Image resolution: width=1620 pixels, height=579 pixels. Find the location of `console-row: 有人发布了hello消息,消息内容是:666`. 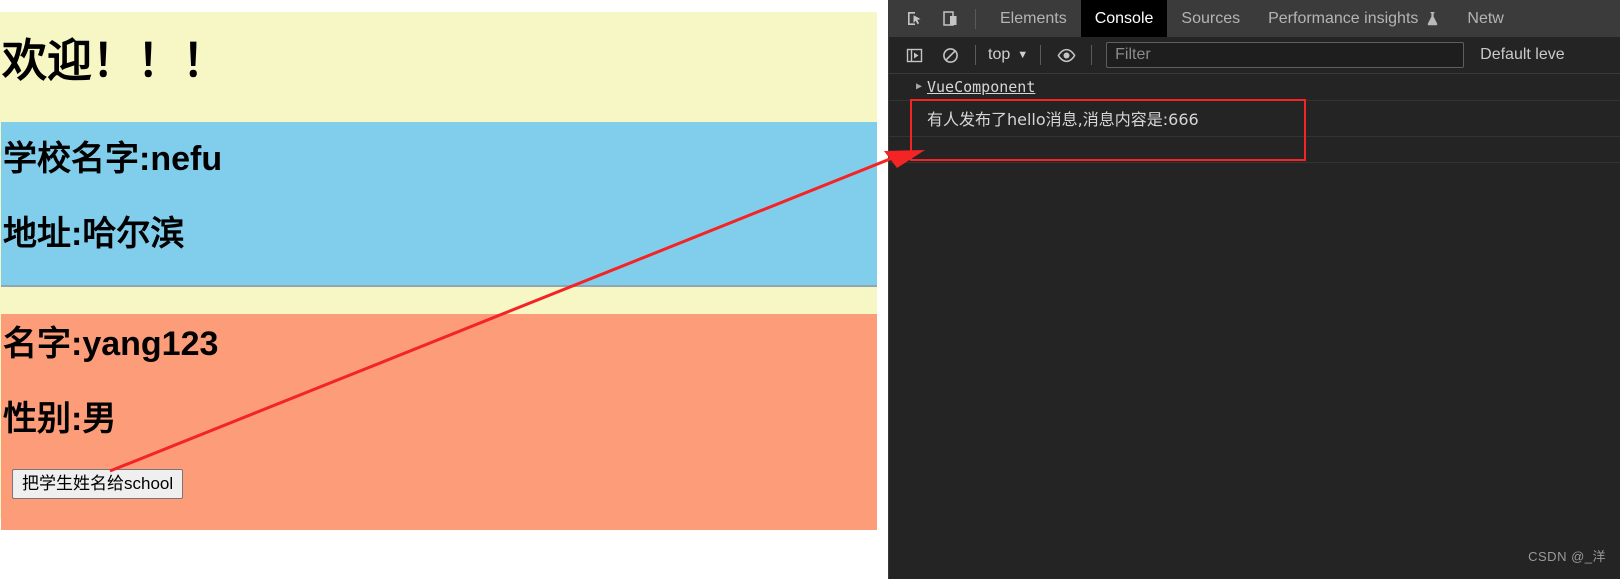

console-row: 有人发布了hello消息,消息内容是:666 is located at coordinates (1254, 119).